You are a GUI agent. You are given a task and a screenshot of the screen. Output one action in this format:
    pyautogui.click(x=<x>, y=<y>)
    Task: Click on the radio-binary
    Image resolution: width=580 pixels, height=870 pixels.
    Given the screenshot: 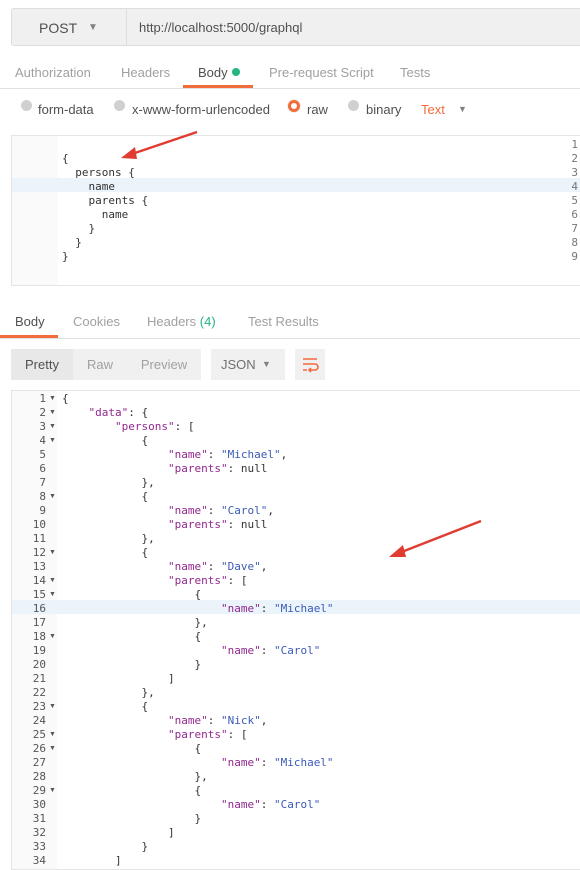 What is the action you would take?
    pyautogui.click(x=353, y=105)
    